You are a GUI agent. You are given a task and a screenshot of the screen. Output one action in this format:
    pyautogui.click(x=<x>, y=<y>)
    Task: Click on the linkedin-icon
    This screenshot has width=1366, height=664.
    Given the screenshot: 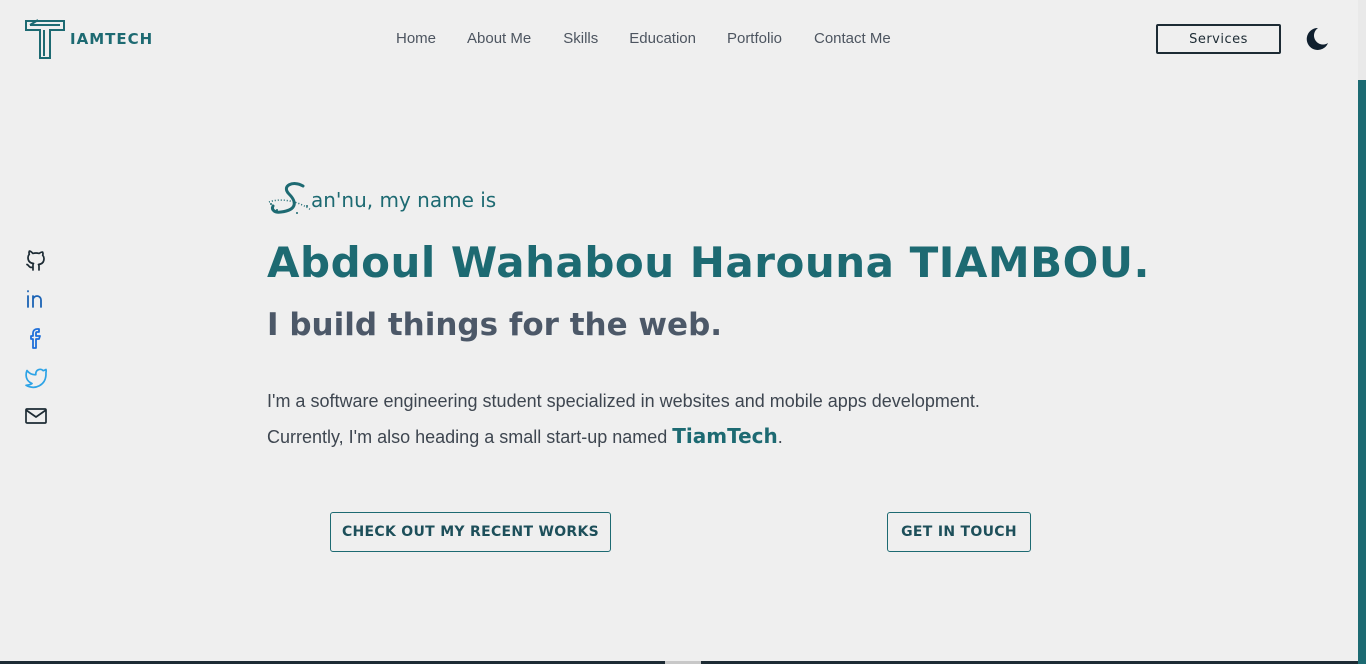 What is the action you would take?
    pyautogui.click(x=36, y=299)
    